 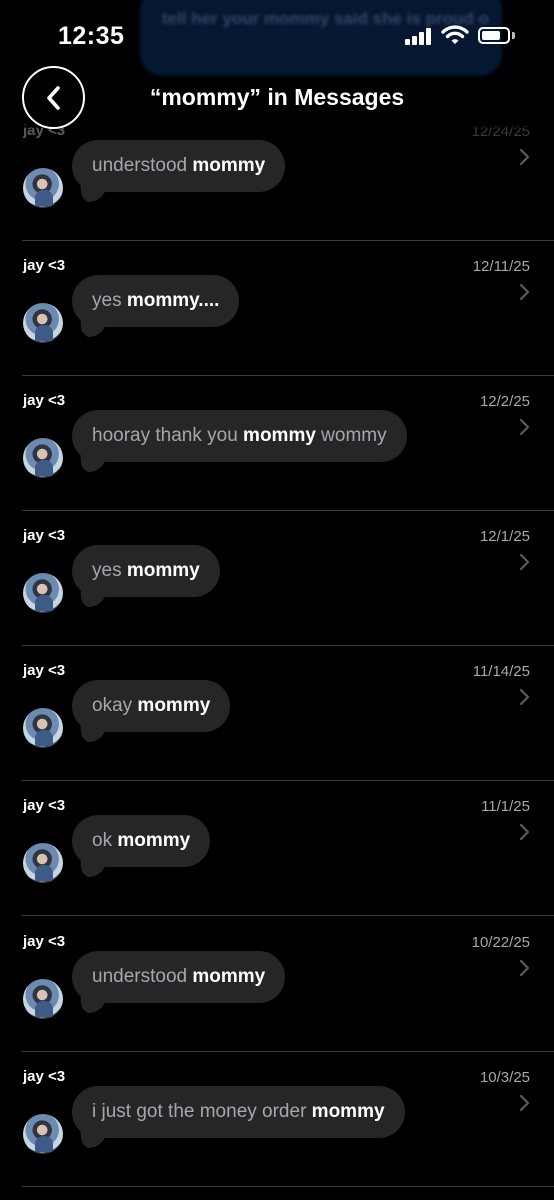 I want to click on message-bubble: yes mommy, so click(x=146, y=571).